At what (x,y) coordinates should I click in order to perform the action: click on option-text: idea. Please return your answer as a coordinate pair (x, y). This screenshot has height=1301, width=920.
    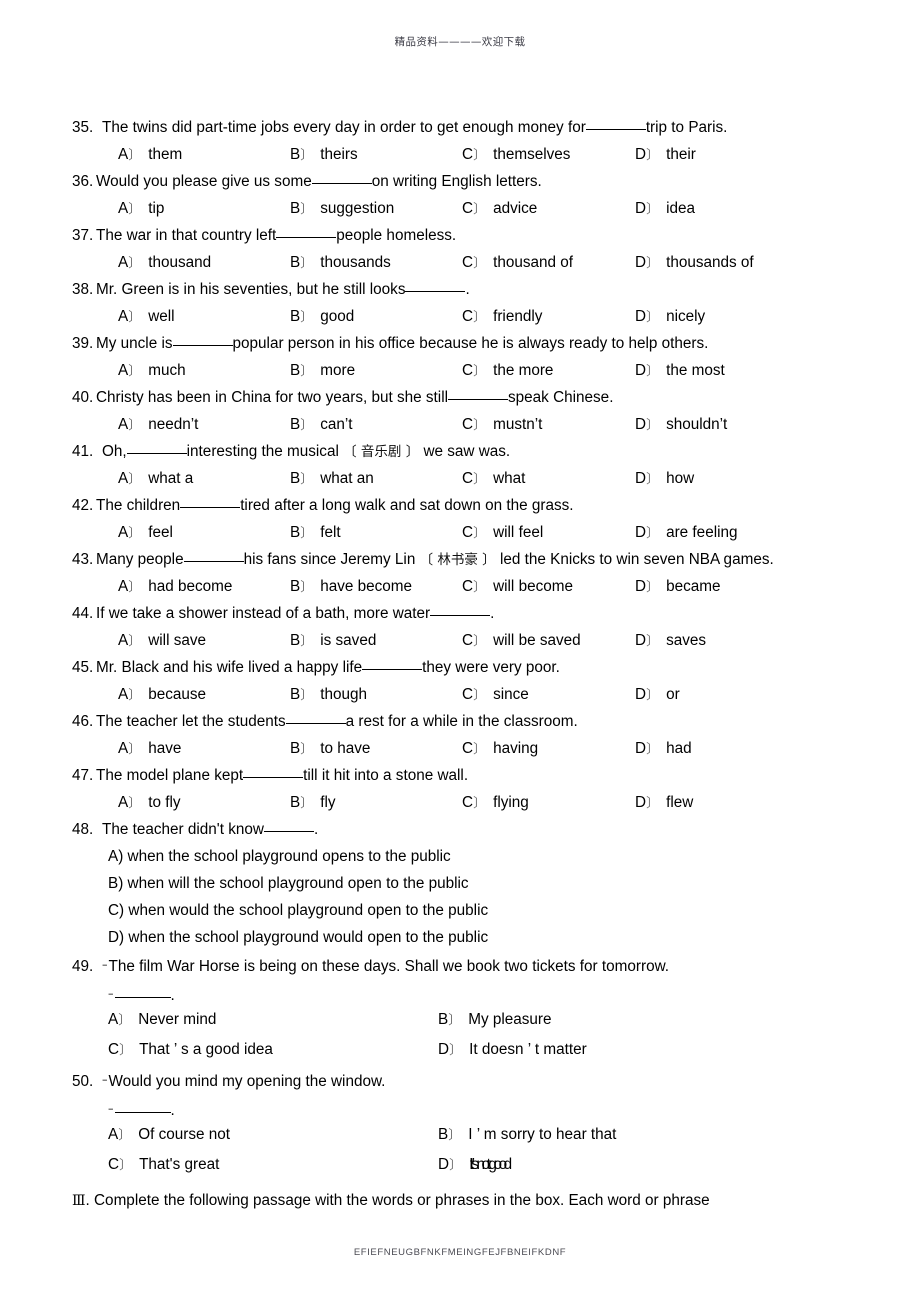
    Looking at the image, I should click on (680, 208).